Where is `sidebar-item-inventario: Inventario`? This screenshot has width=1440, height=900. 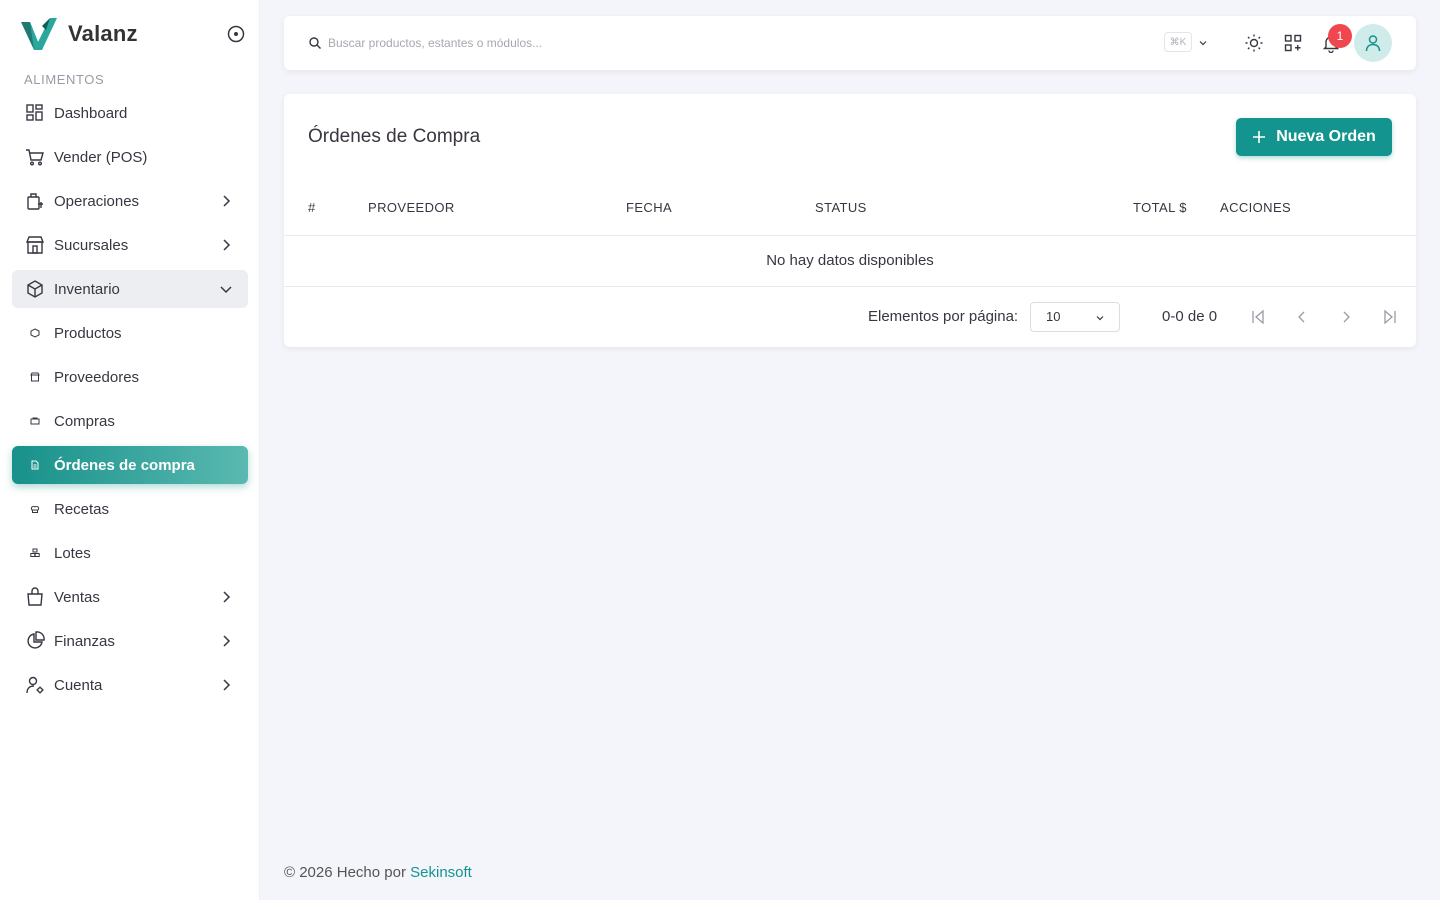 sidebar-item-inventario: Inventario is located at coordinates (130, 289).